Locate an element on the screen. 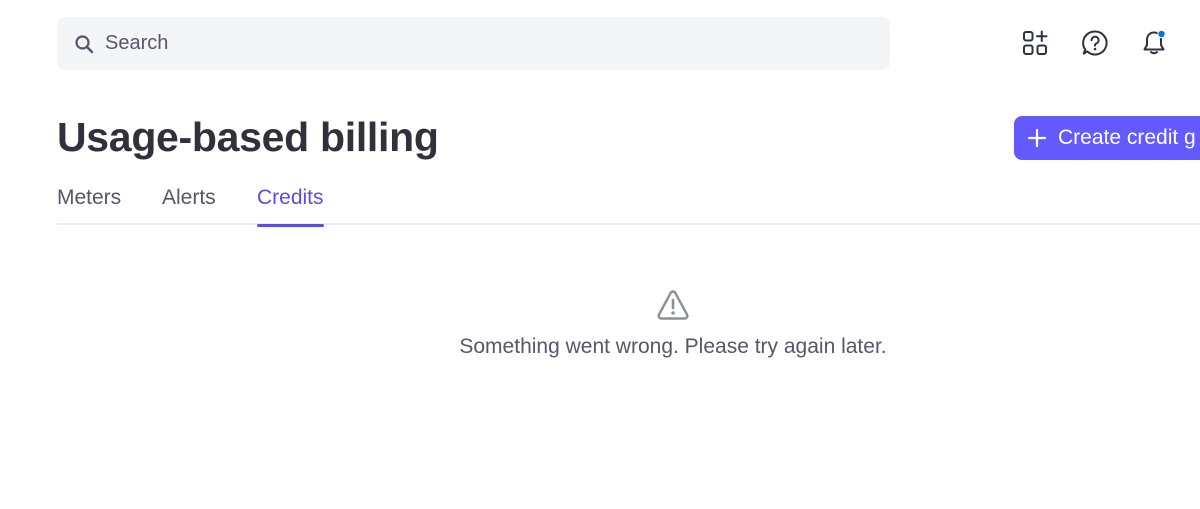  tab-meters: Meters is located at coordinates (89, 205).